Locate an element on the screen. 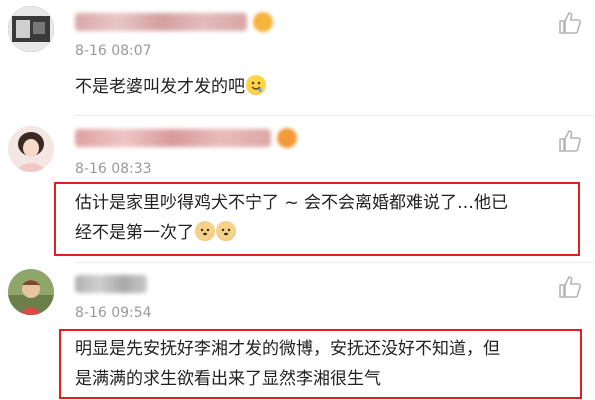 This screenshot has height=400, width=595. comment-text-line: 明显是先安抚好李湘才发的微博，安抚还没好不知道，但 is located at coordinates (287, 349).